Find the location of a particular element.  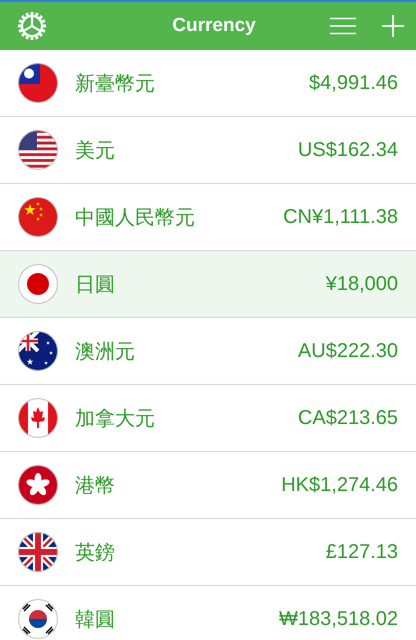

currency-amount: $4,991.46 is located at coordinates (353, 83).